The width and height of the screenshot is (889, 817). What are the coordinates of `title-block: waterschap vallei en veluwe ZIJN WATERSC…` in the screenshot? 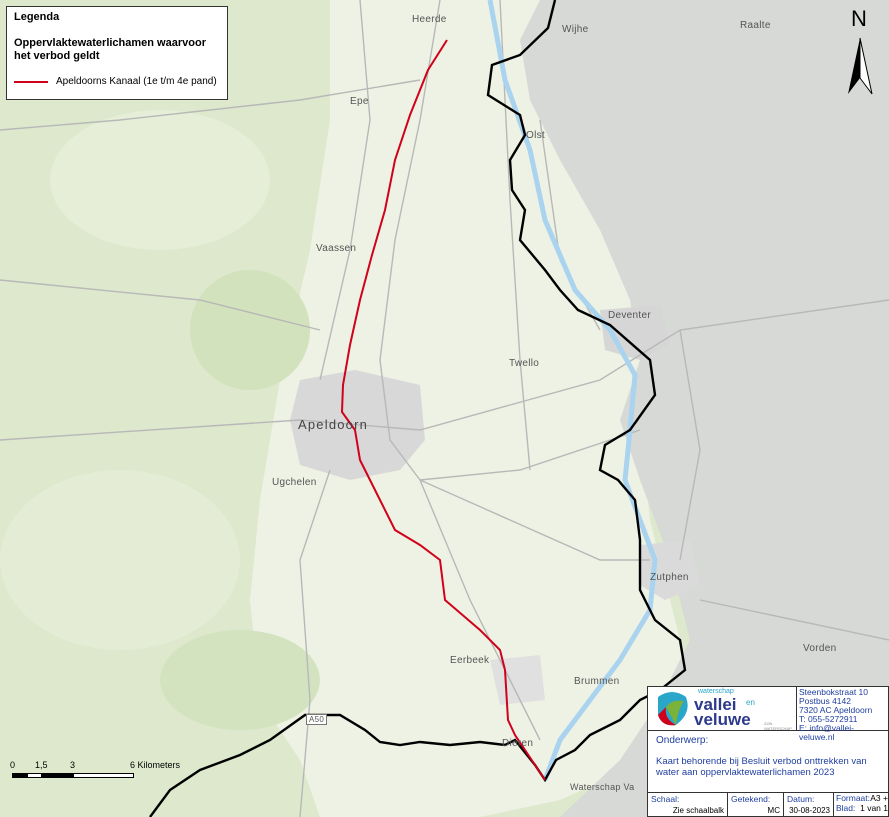 It's located at (768, 751).